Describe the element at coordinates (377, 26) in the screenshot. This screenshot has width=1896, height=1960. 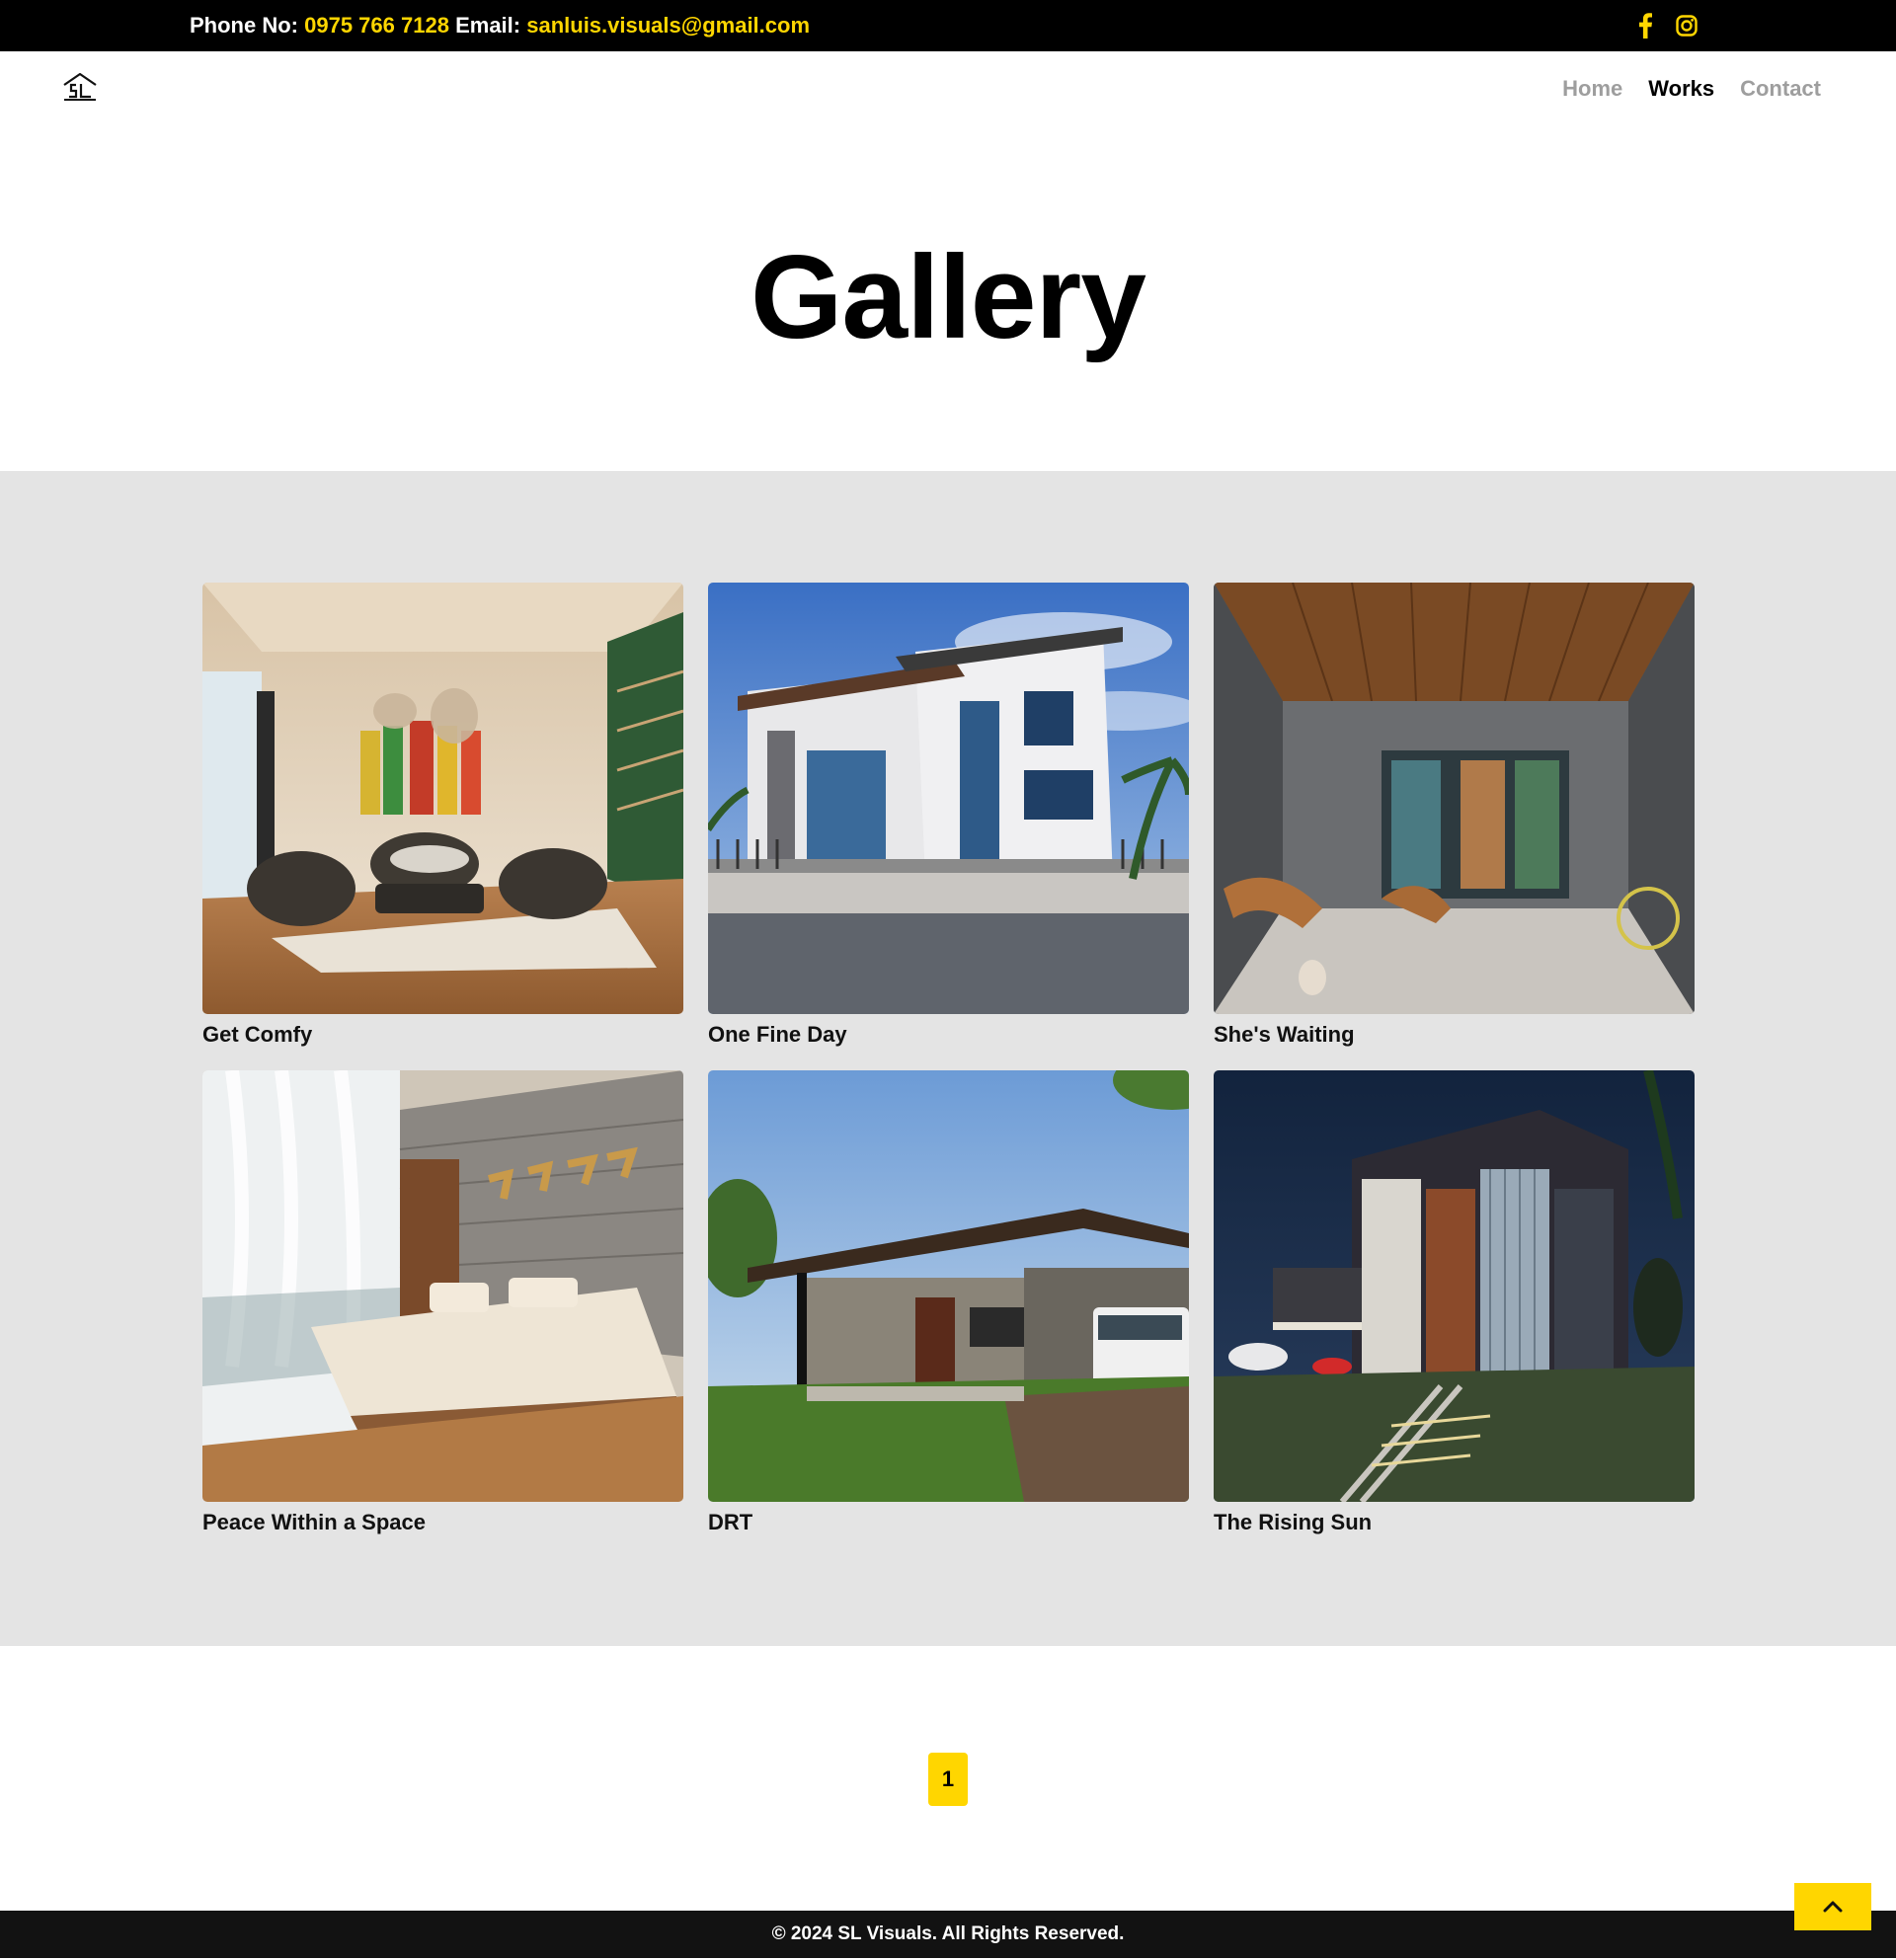
I see `phone-number: 0975 766 7128` at that location.